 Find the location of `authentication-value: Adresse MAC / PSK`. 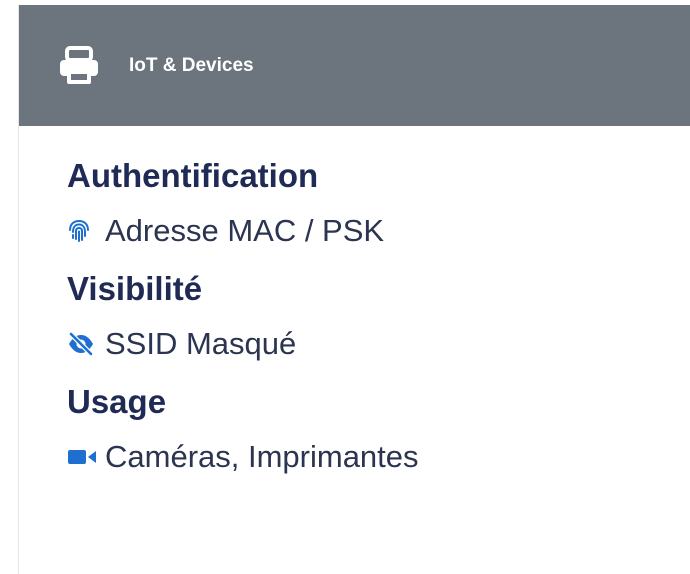

authentication-value: Adresse MAC / PSK is located at coordinates (378, 231).